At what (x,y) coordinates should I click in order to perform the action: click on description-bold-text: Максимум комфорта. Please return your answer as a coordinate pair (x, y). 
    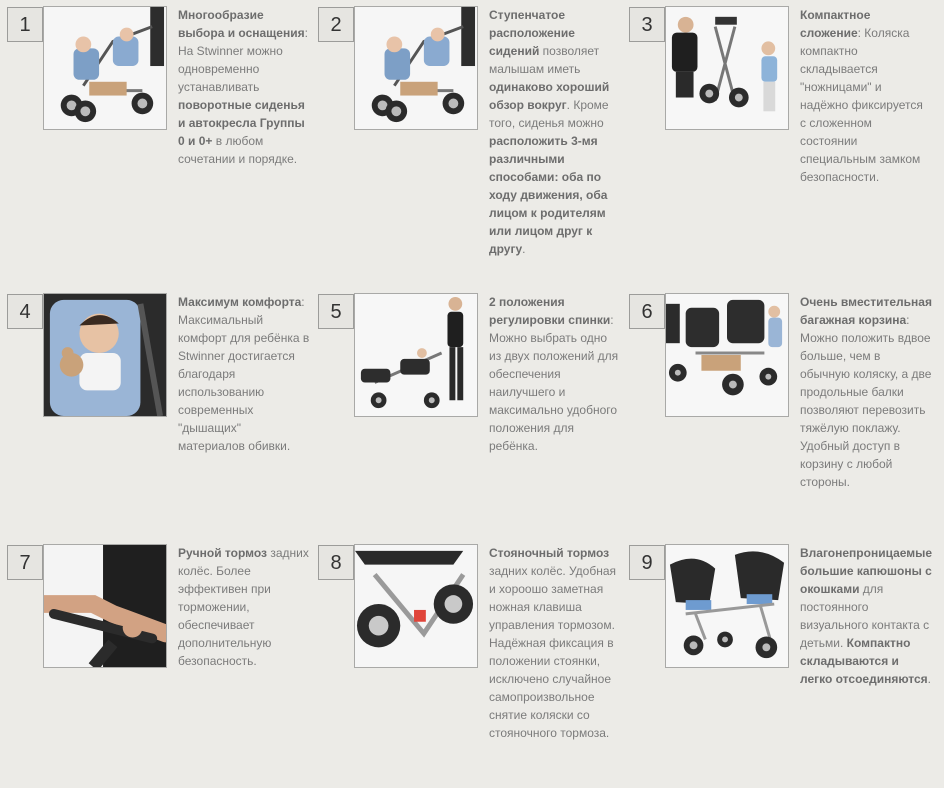
    Looking at the image, I should click on (240, 302).